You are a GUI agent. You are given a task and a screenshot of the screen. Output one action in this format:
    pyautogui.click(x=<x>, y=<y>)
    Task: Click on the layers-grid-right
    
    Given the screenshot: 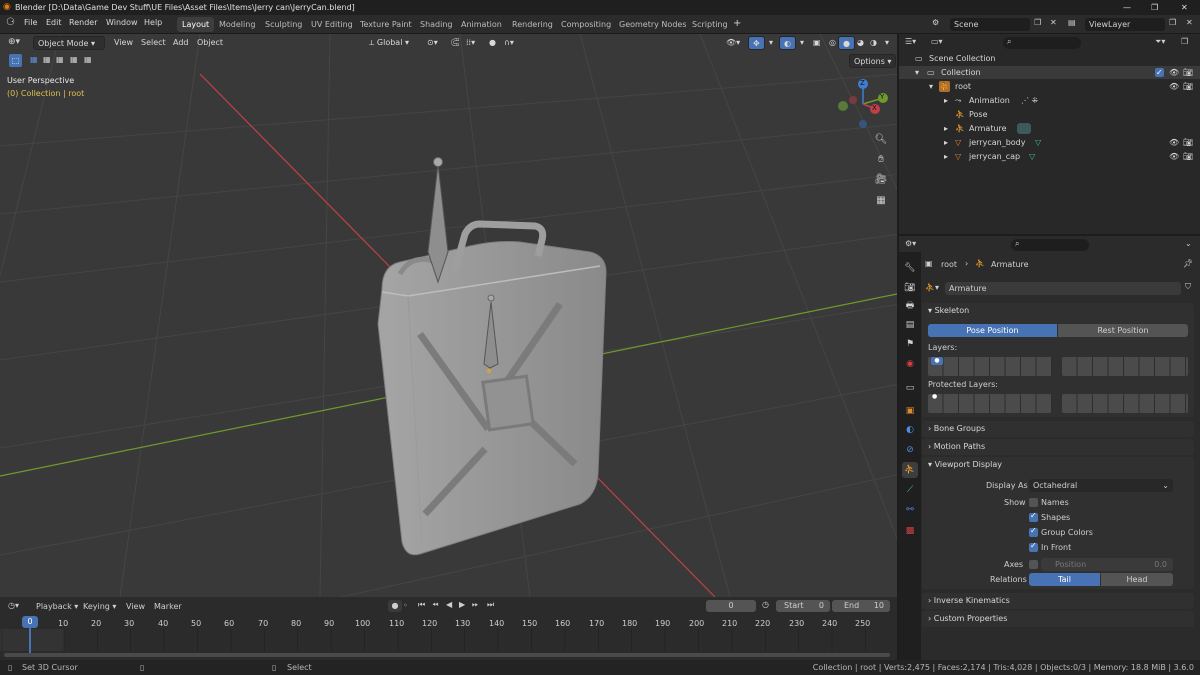 What is the action you would take?
    pyautogui.click(x=1125, y=366)
    